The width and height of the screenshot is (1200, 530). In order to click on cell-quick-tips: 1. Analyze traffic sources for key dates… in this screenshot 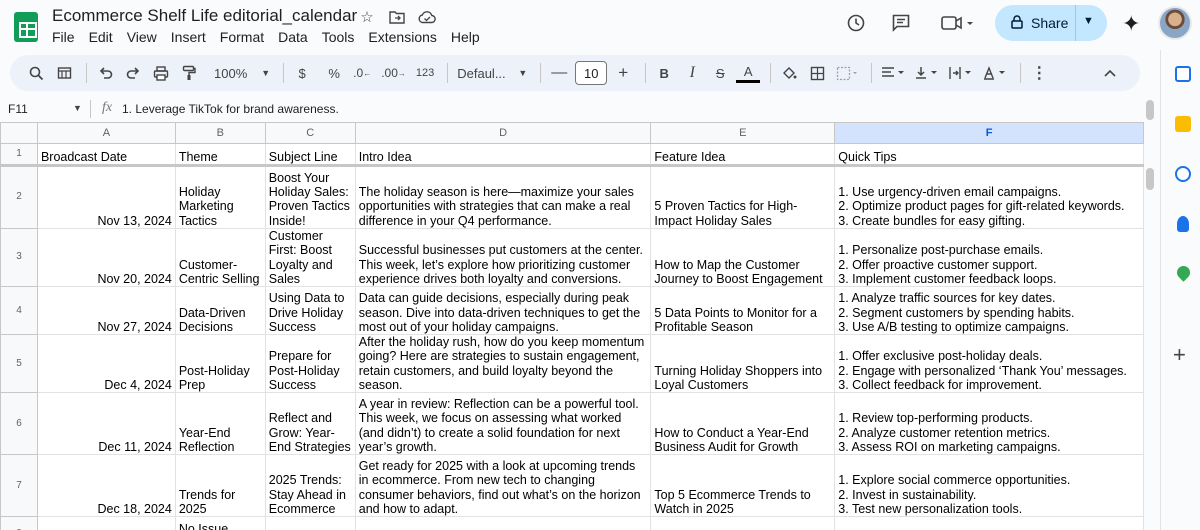, I will do `click(989, 311)`.